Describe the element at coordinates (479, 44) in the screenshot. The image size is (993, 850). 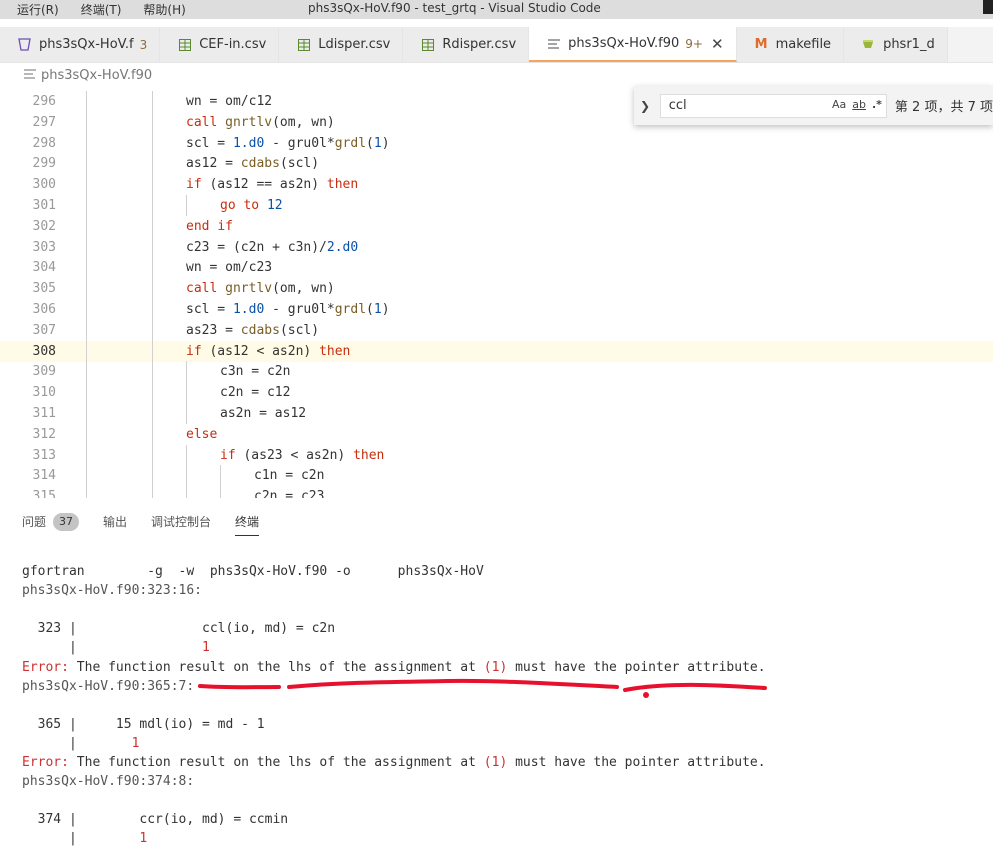
I see `tab-label: Rdisper.csv` at that location.